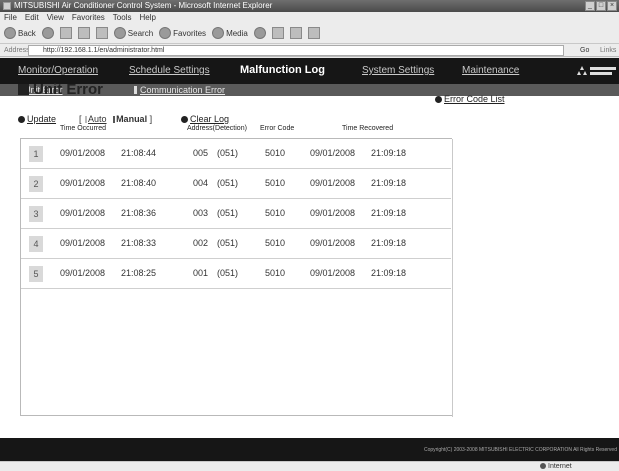 This screenshot has width=619, height=471. Describe the element at coordinates (36, 184) in the screenshot. I see `row-number: 2` at that location.